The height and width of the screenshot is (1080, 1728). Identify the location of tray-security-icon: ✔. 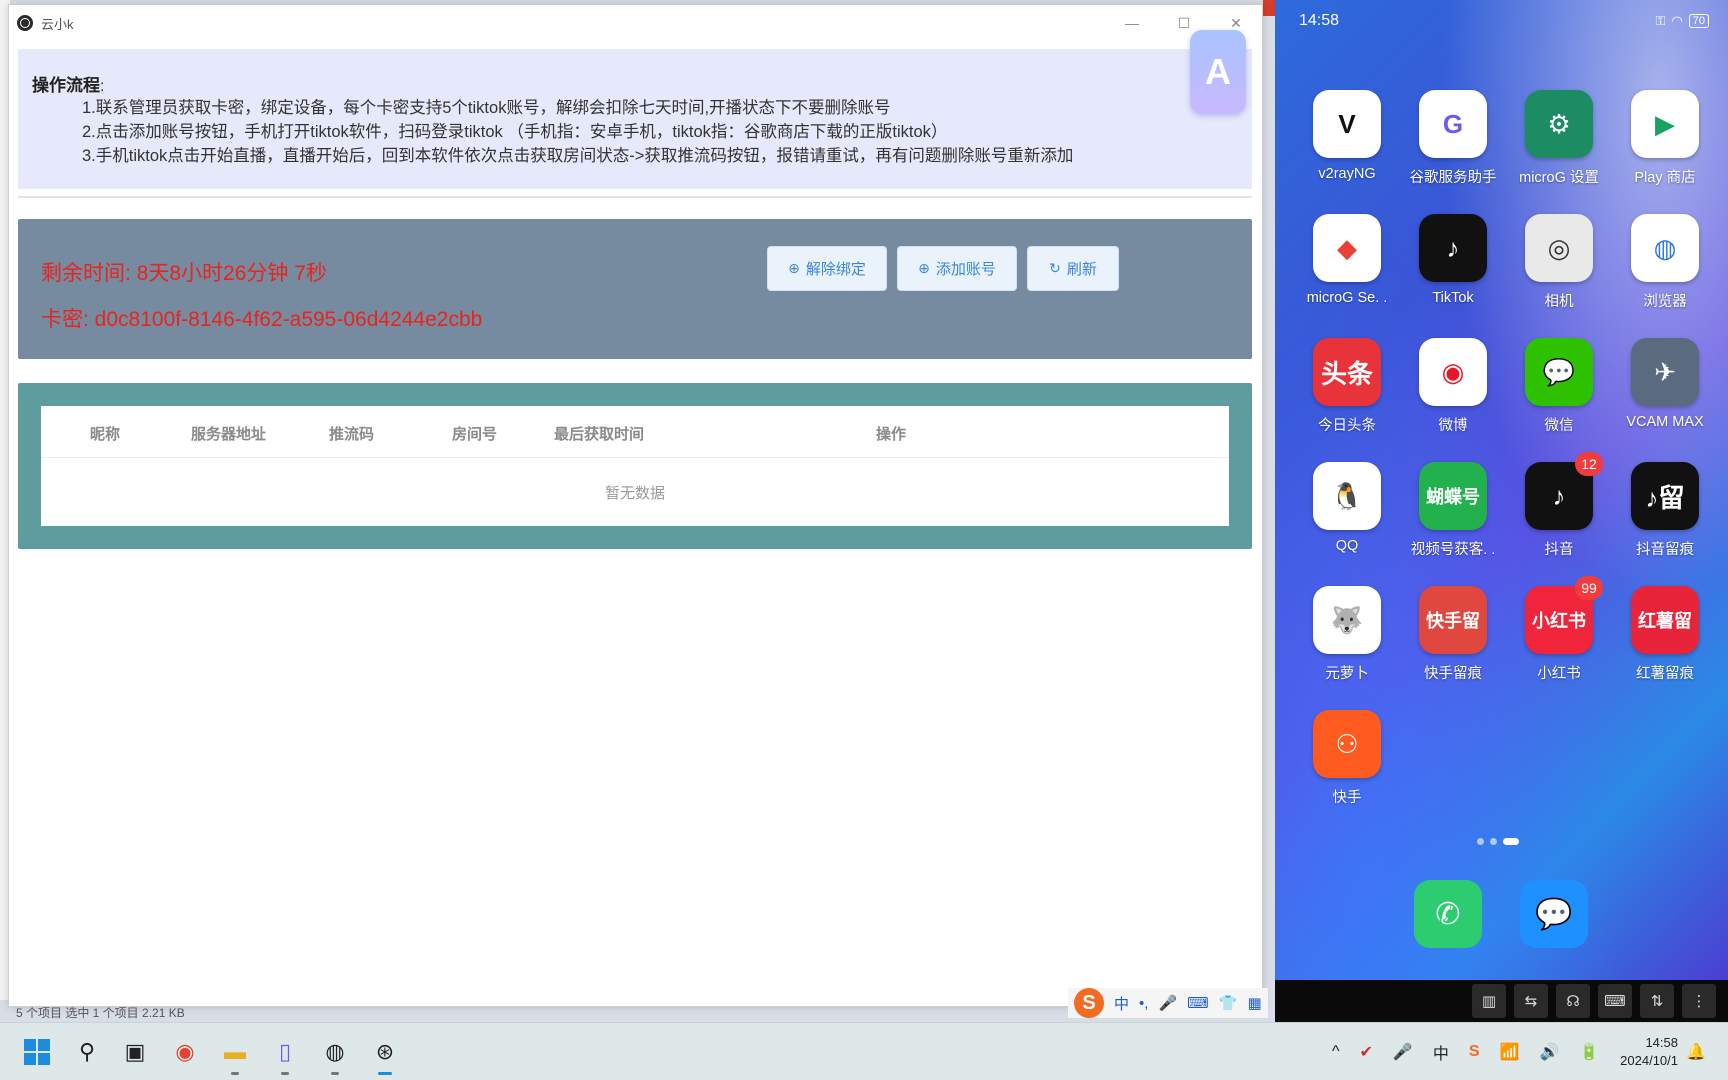
(1366, 1052).